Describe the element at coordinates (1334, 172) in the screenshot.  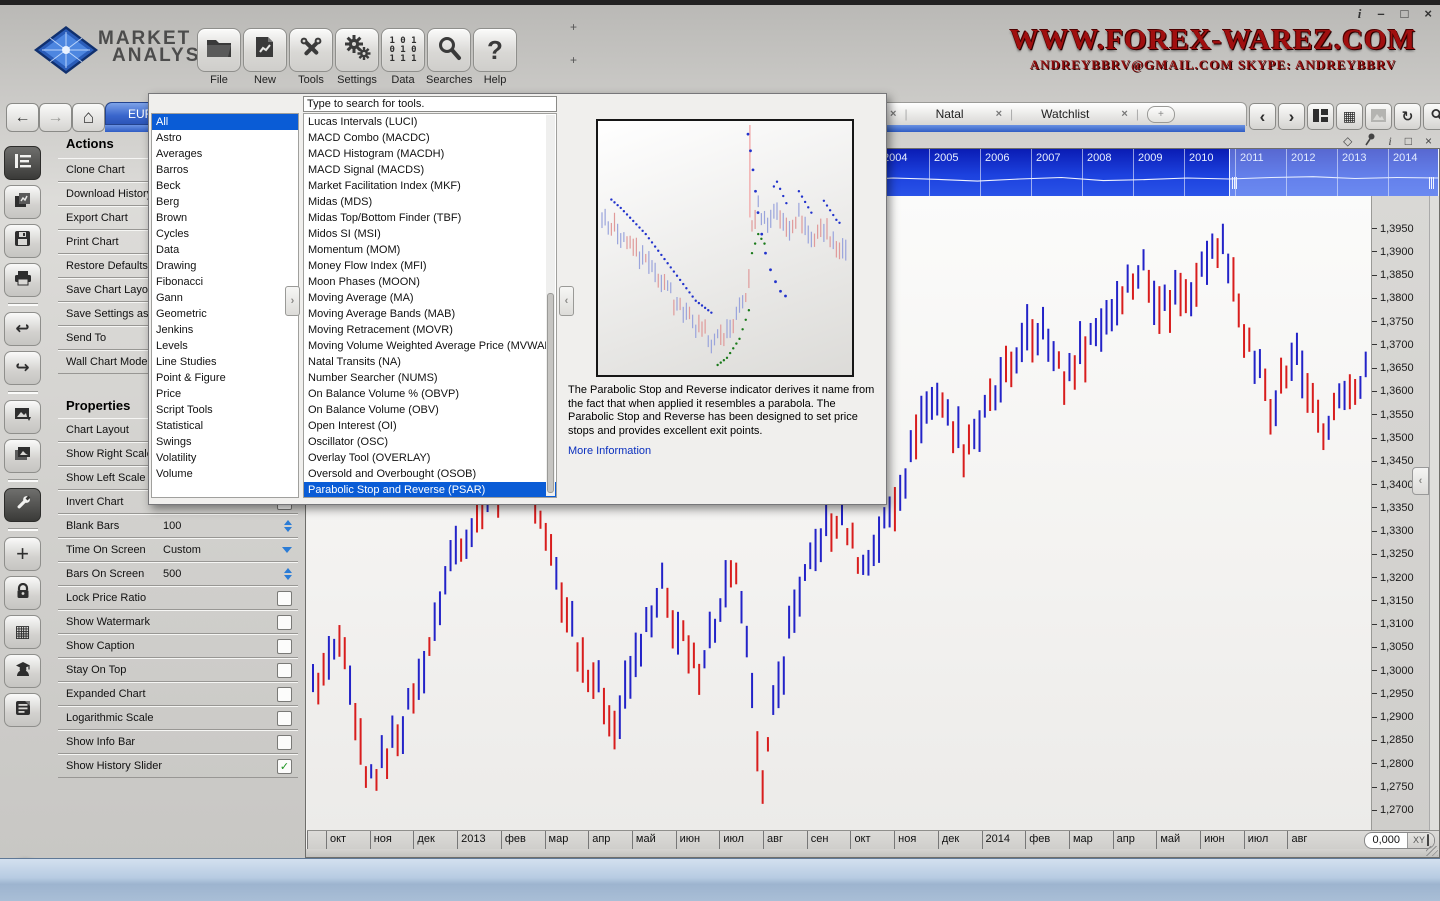
I see `history-selected-range` at that location.